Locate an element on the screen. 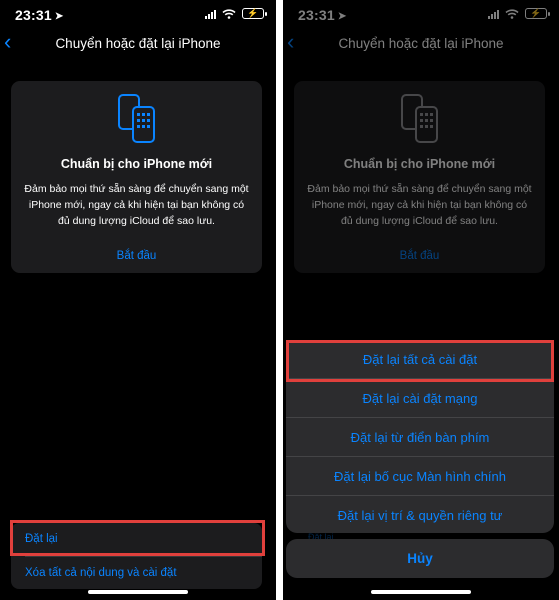 This screenshot has width=559, height=600. two-iphones-icon is located at coordinates (136, 118).